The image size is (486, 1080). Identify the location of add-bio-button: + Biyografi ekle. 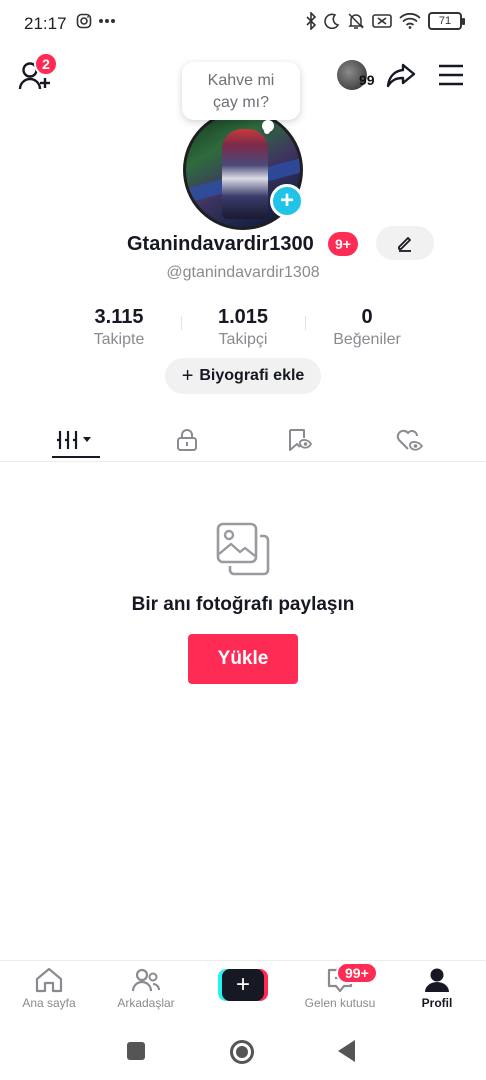
(243, 376).